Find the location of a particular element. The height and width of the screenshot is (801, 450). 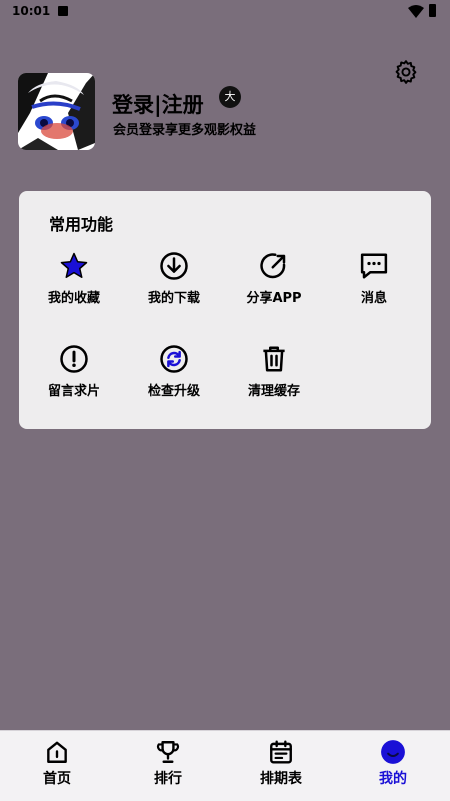

request-movie-button: 留言求片 is located at coordinates (74, 379).